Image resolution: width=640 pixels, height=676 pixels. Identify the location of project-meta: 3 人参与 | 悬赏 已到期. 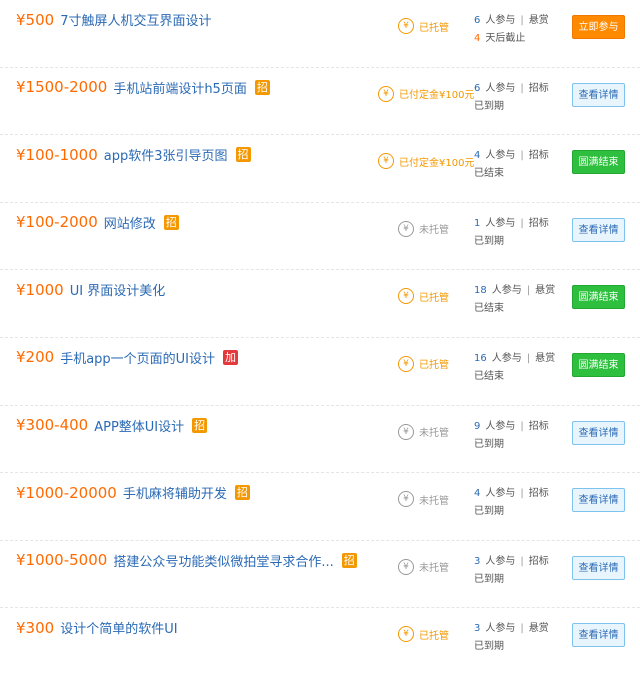
(511, 638).